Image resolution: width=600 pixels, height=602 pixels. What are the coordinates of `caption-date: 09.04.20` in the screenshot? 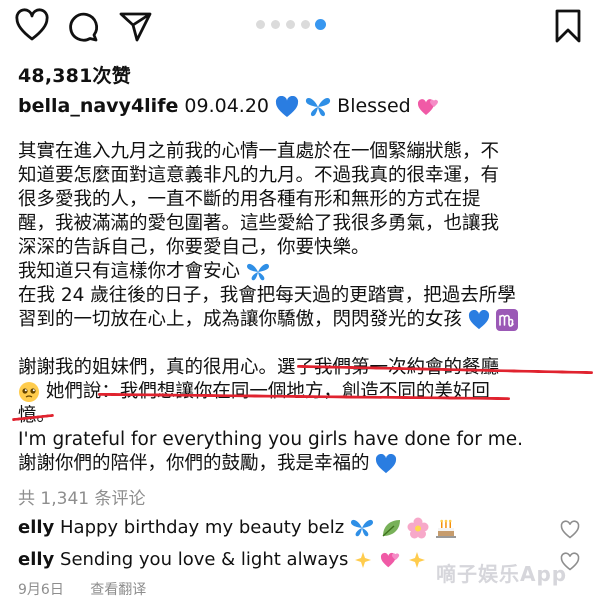 It's located at (227, 106).